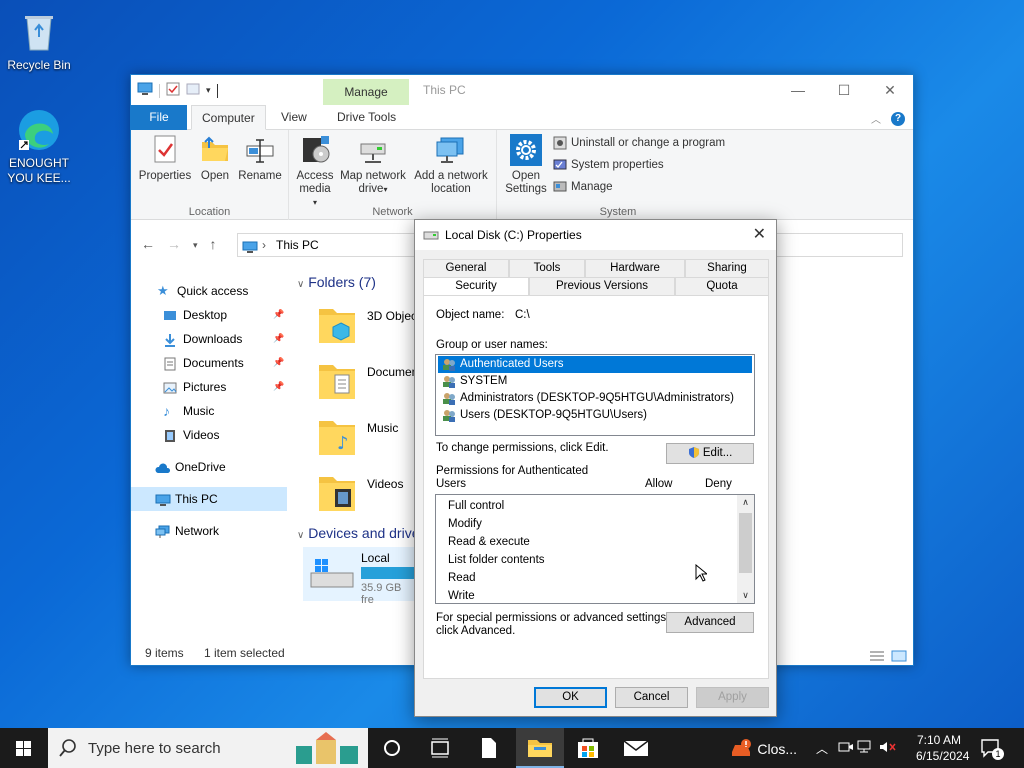  I want to click on folder-item: 3D Objects, so click(364, 325).